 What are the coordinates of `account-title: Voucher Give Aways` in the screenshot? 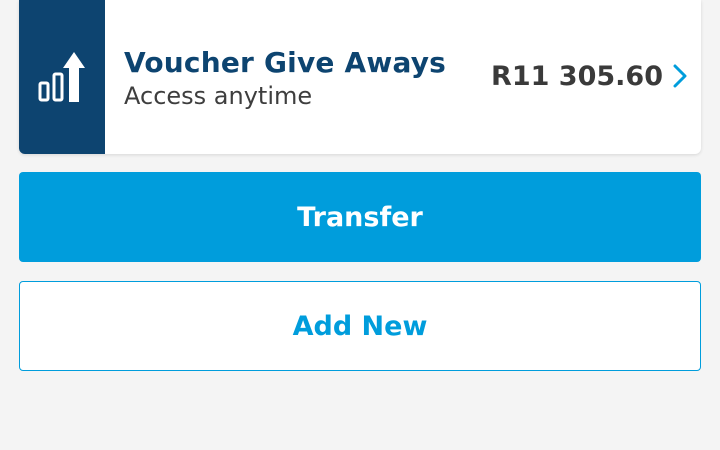 It's located at (285, 62).